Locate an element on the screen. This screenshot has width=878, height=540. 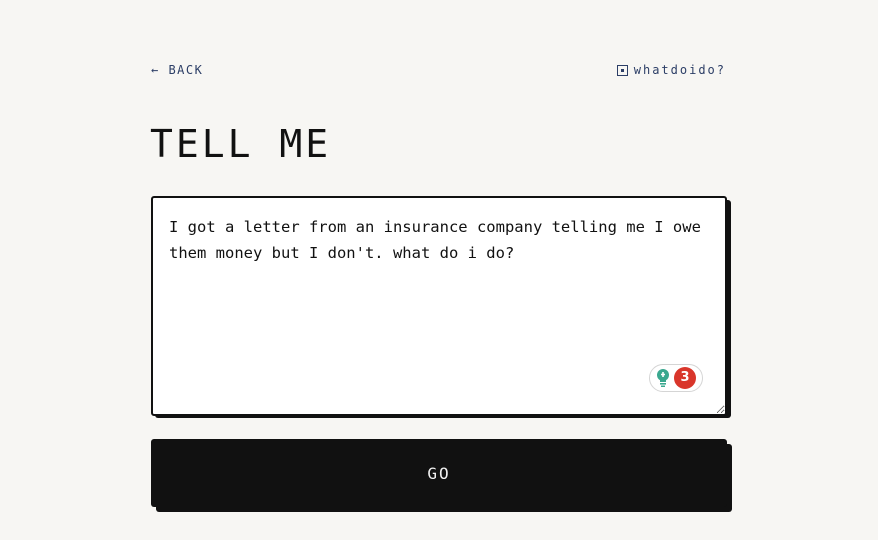
go-button-wrap: GO is located at coordinates (441, 475).